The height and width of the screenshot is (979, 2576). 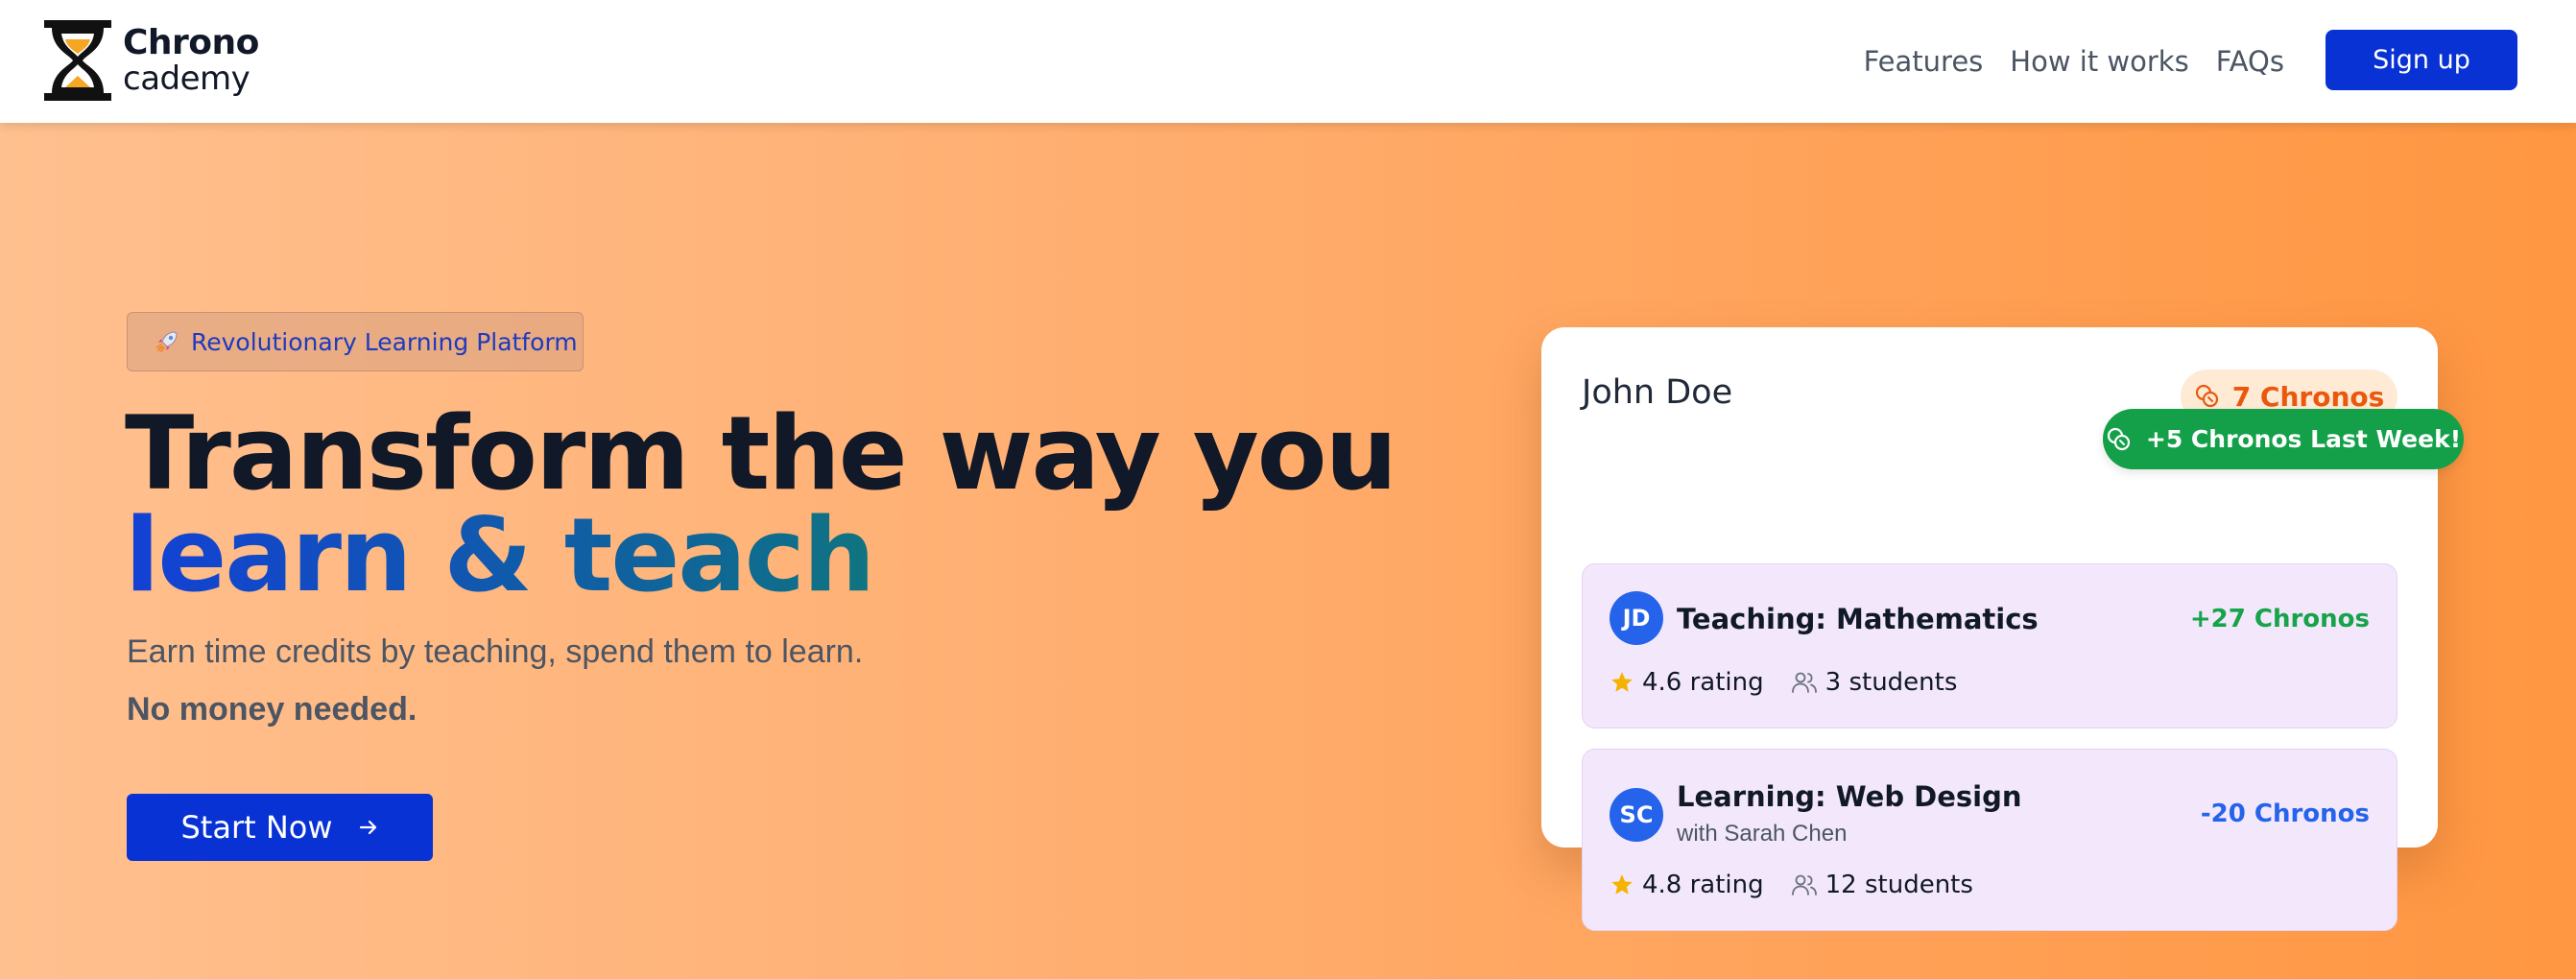 What do you see at coordinates (272, 709) in the screenshot?
I see `hero-subtitle-bold: No money needed.` at bounding box center [272, 709].